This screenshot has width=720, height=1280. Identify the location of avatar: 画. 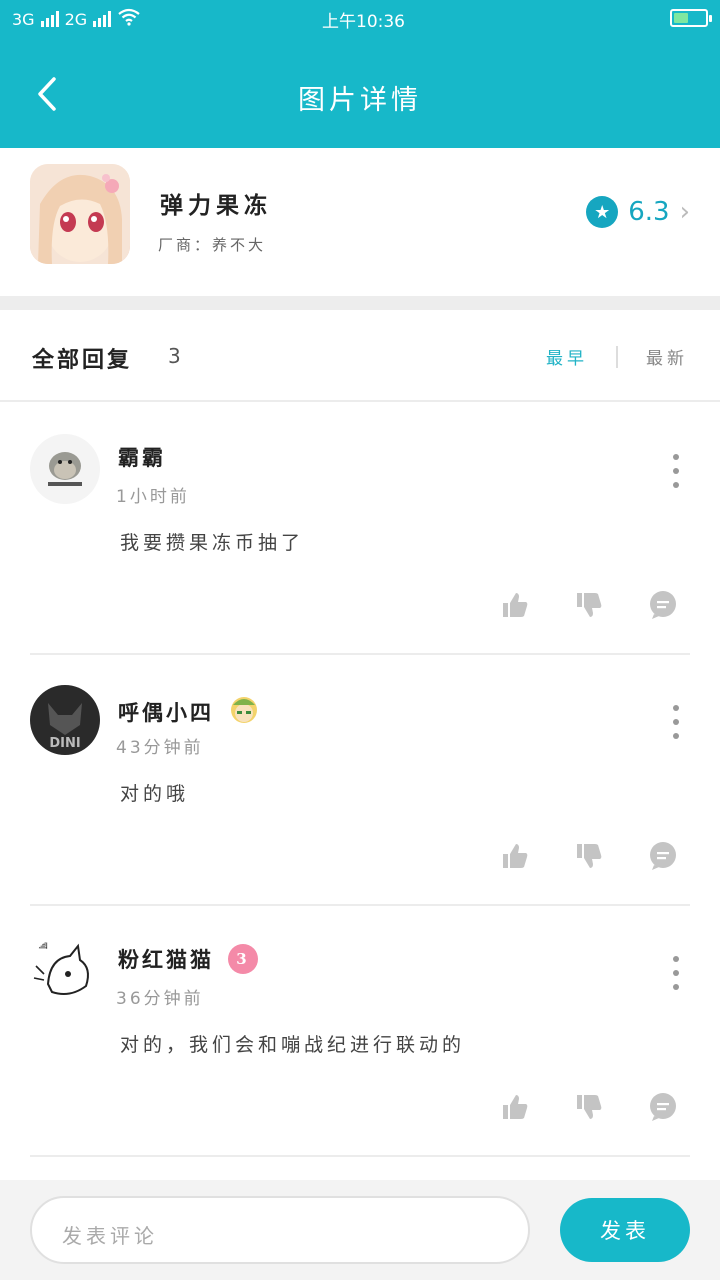
(65, 971).